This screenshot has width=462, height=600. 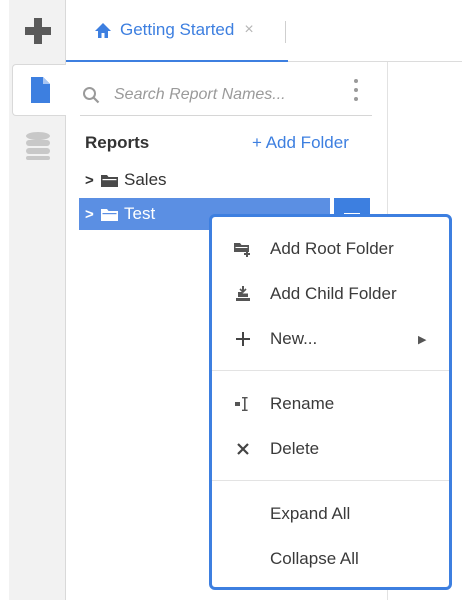 What do you see at coordinates (422, 339) in the screenshot?
I see `submenu-arrow-icon: ▶` at bounding box center [422, 339].